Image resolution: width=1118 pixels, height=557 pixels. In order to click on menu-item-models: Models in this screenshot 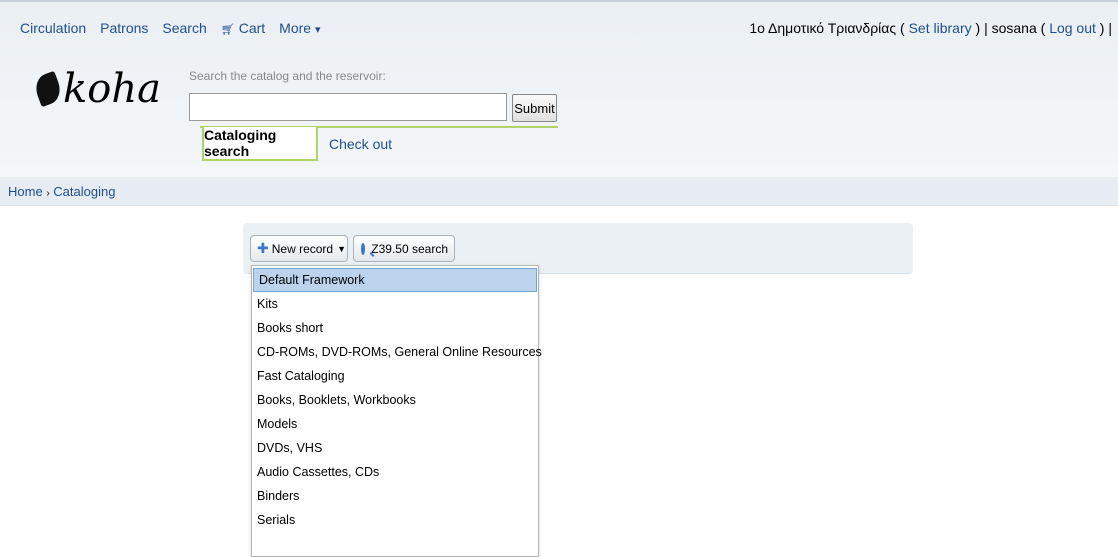, I will do `click(395, 424)`.